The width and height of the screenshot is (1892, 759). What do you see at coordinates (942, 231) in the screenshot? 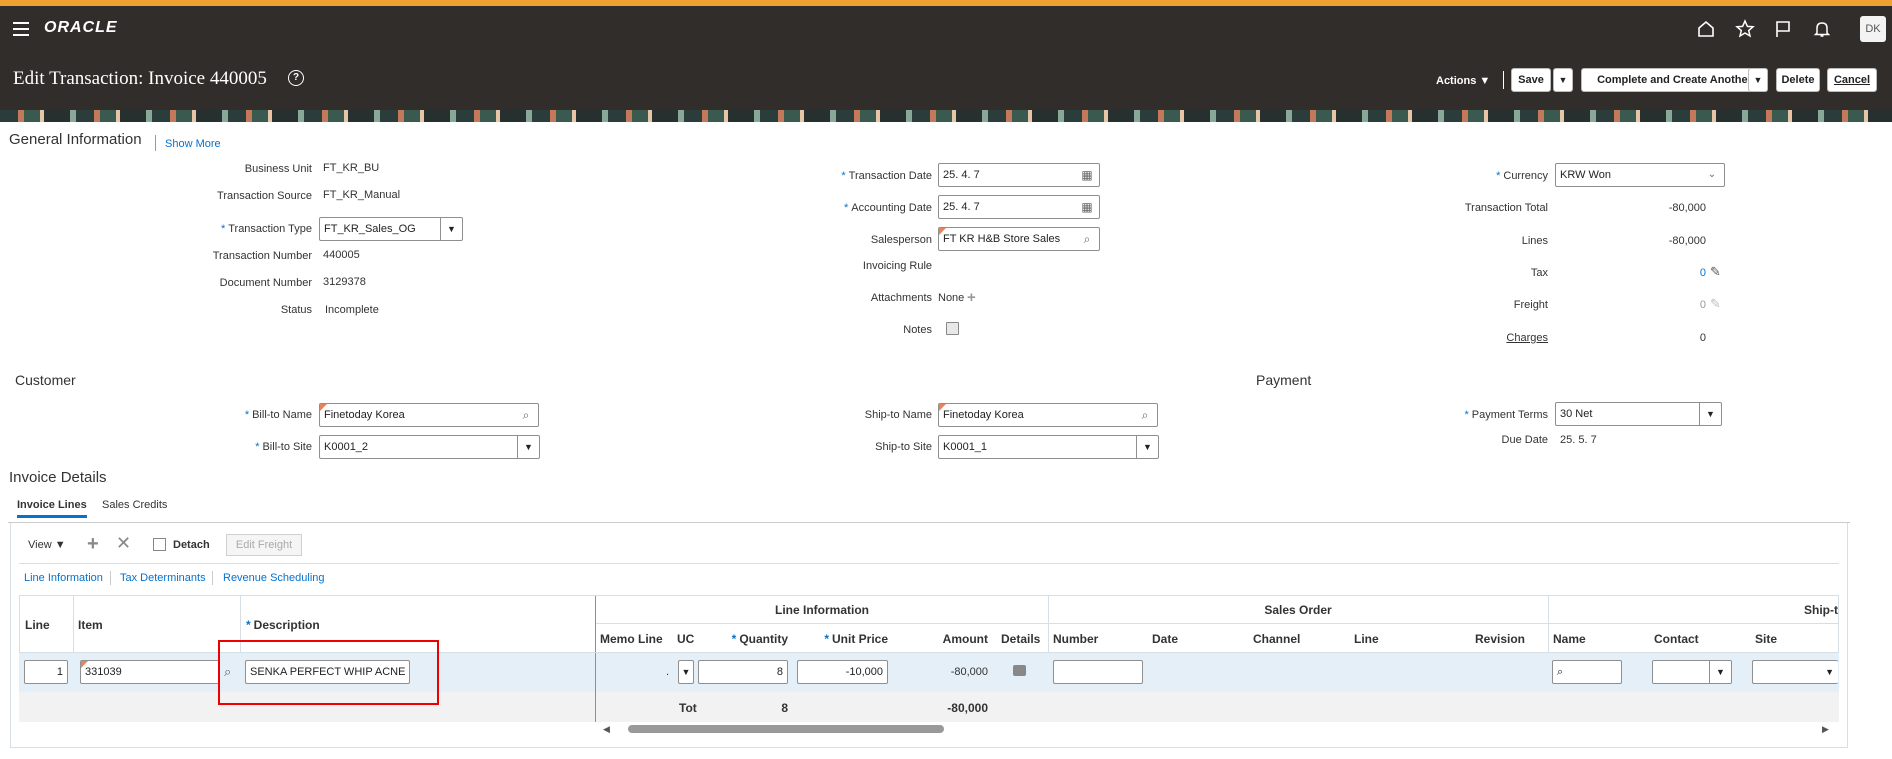
I see `changed-flag` at bounding box center [942, 231].